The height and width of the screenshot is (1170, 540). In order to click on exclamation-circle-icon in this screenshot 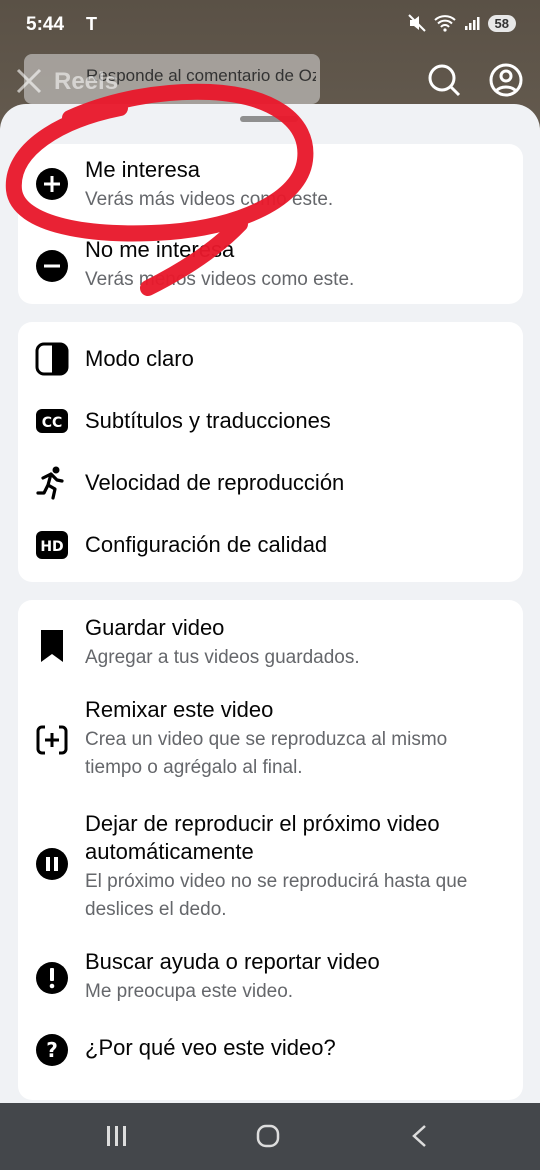, I will do `click(52, 978)`.